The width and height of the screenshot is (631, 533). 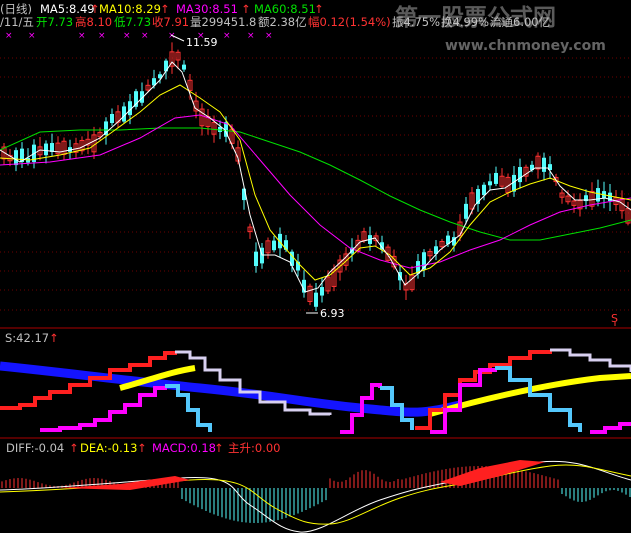 I want to click on ma60-arrow: ↑, so click(x=319, y=9).